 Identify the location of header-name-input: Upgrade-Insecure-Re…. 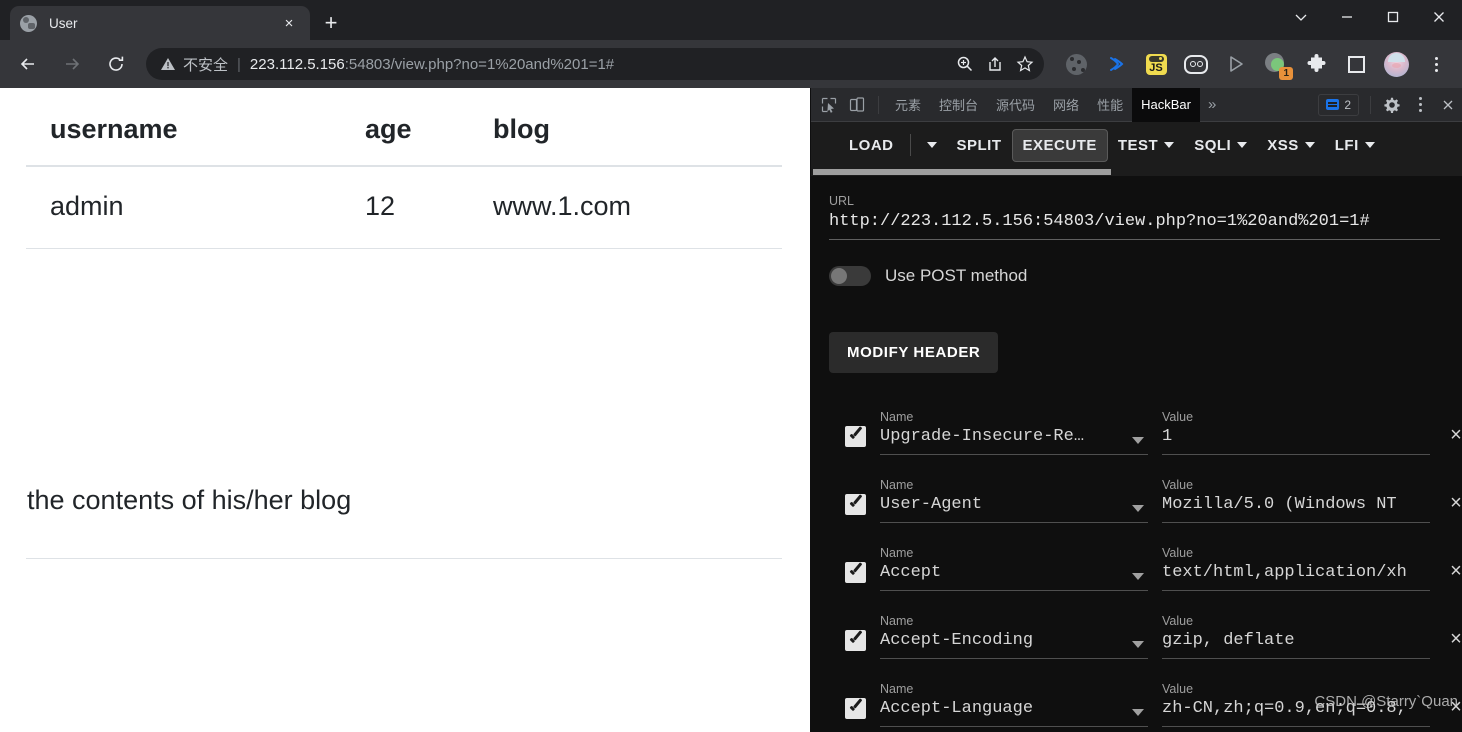
(1014, 441).